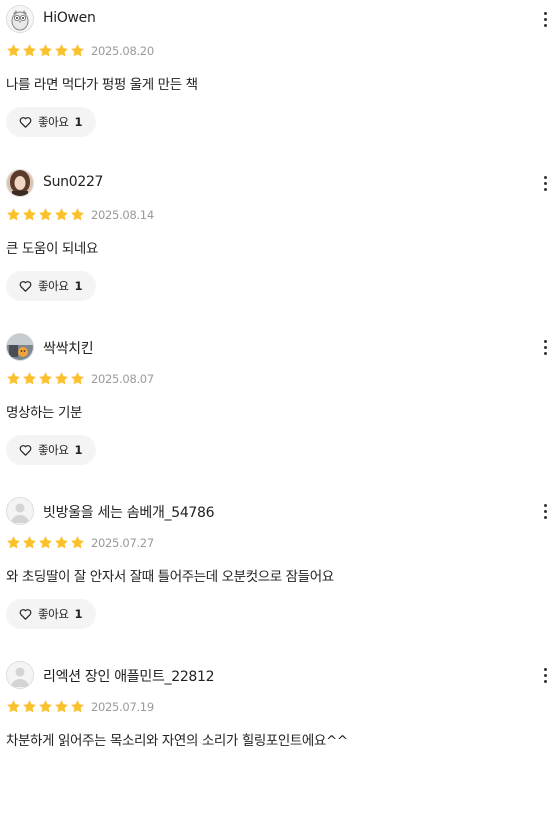 The image size is (560, 820). Describe the element at coordinates (177, 741) in the screenshot. I see `review-text: 차분하게 읽어주는 목소리와 자연의 소리가 힐링포인트에요^^` at that location.